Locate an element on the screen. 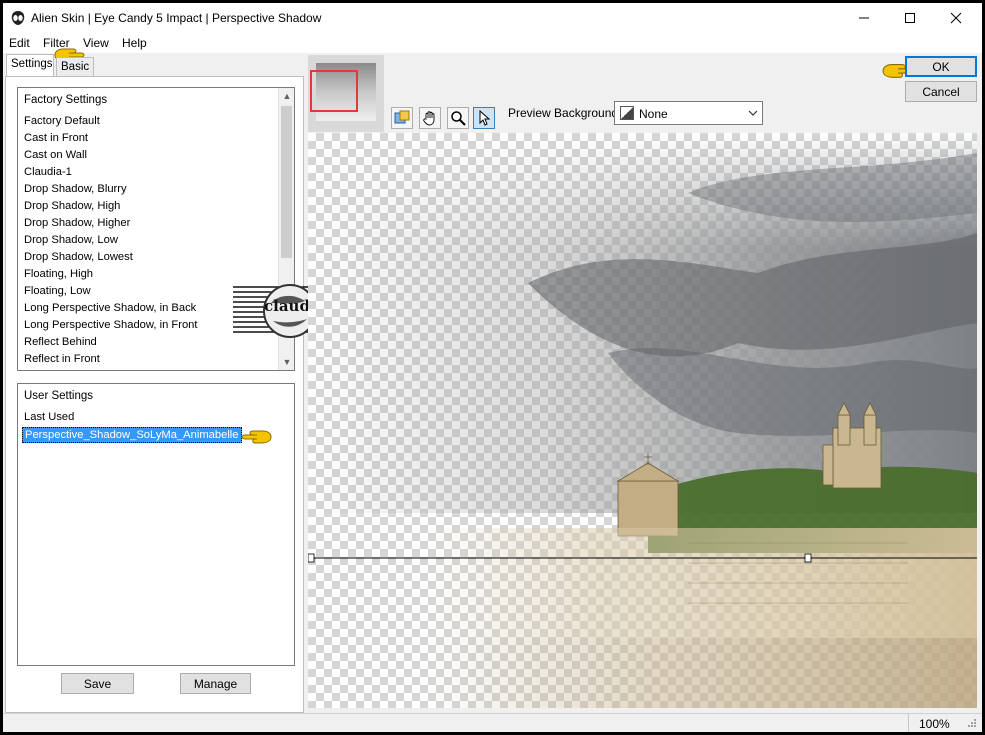  user-settings-header: User Settings is located at coordinates (59, 396).